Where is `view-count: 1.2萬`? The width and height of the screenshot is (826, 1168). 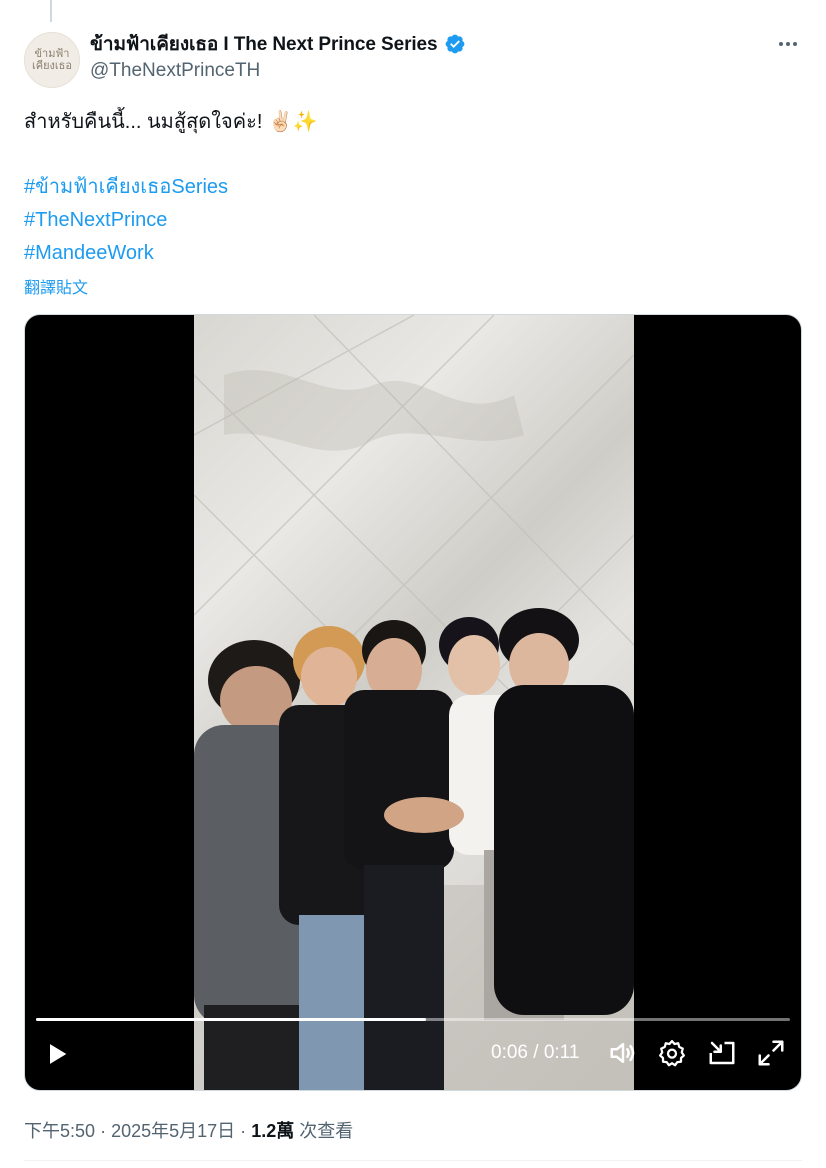
view-count: 1.2萬 is located at coordinates (273, 1131).